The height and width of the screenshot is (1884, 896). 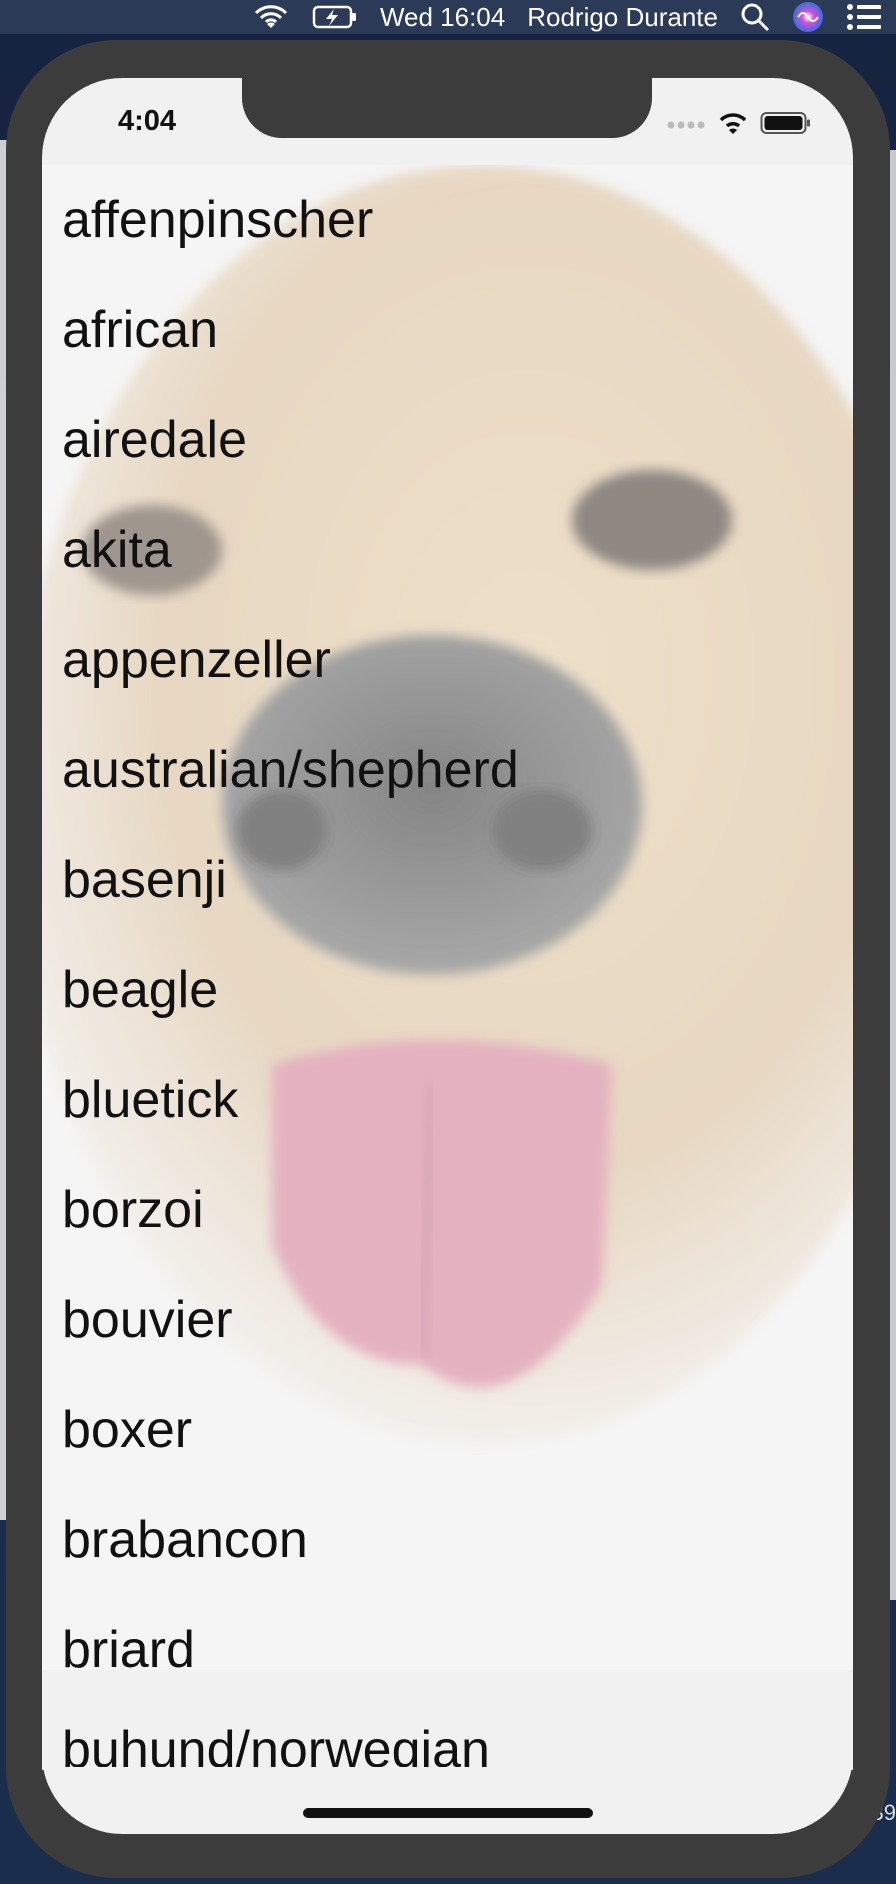 I want to click on list-item: beagle, so click(x=447, y=990).